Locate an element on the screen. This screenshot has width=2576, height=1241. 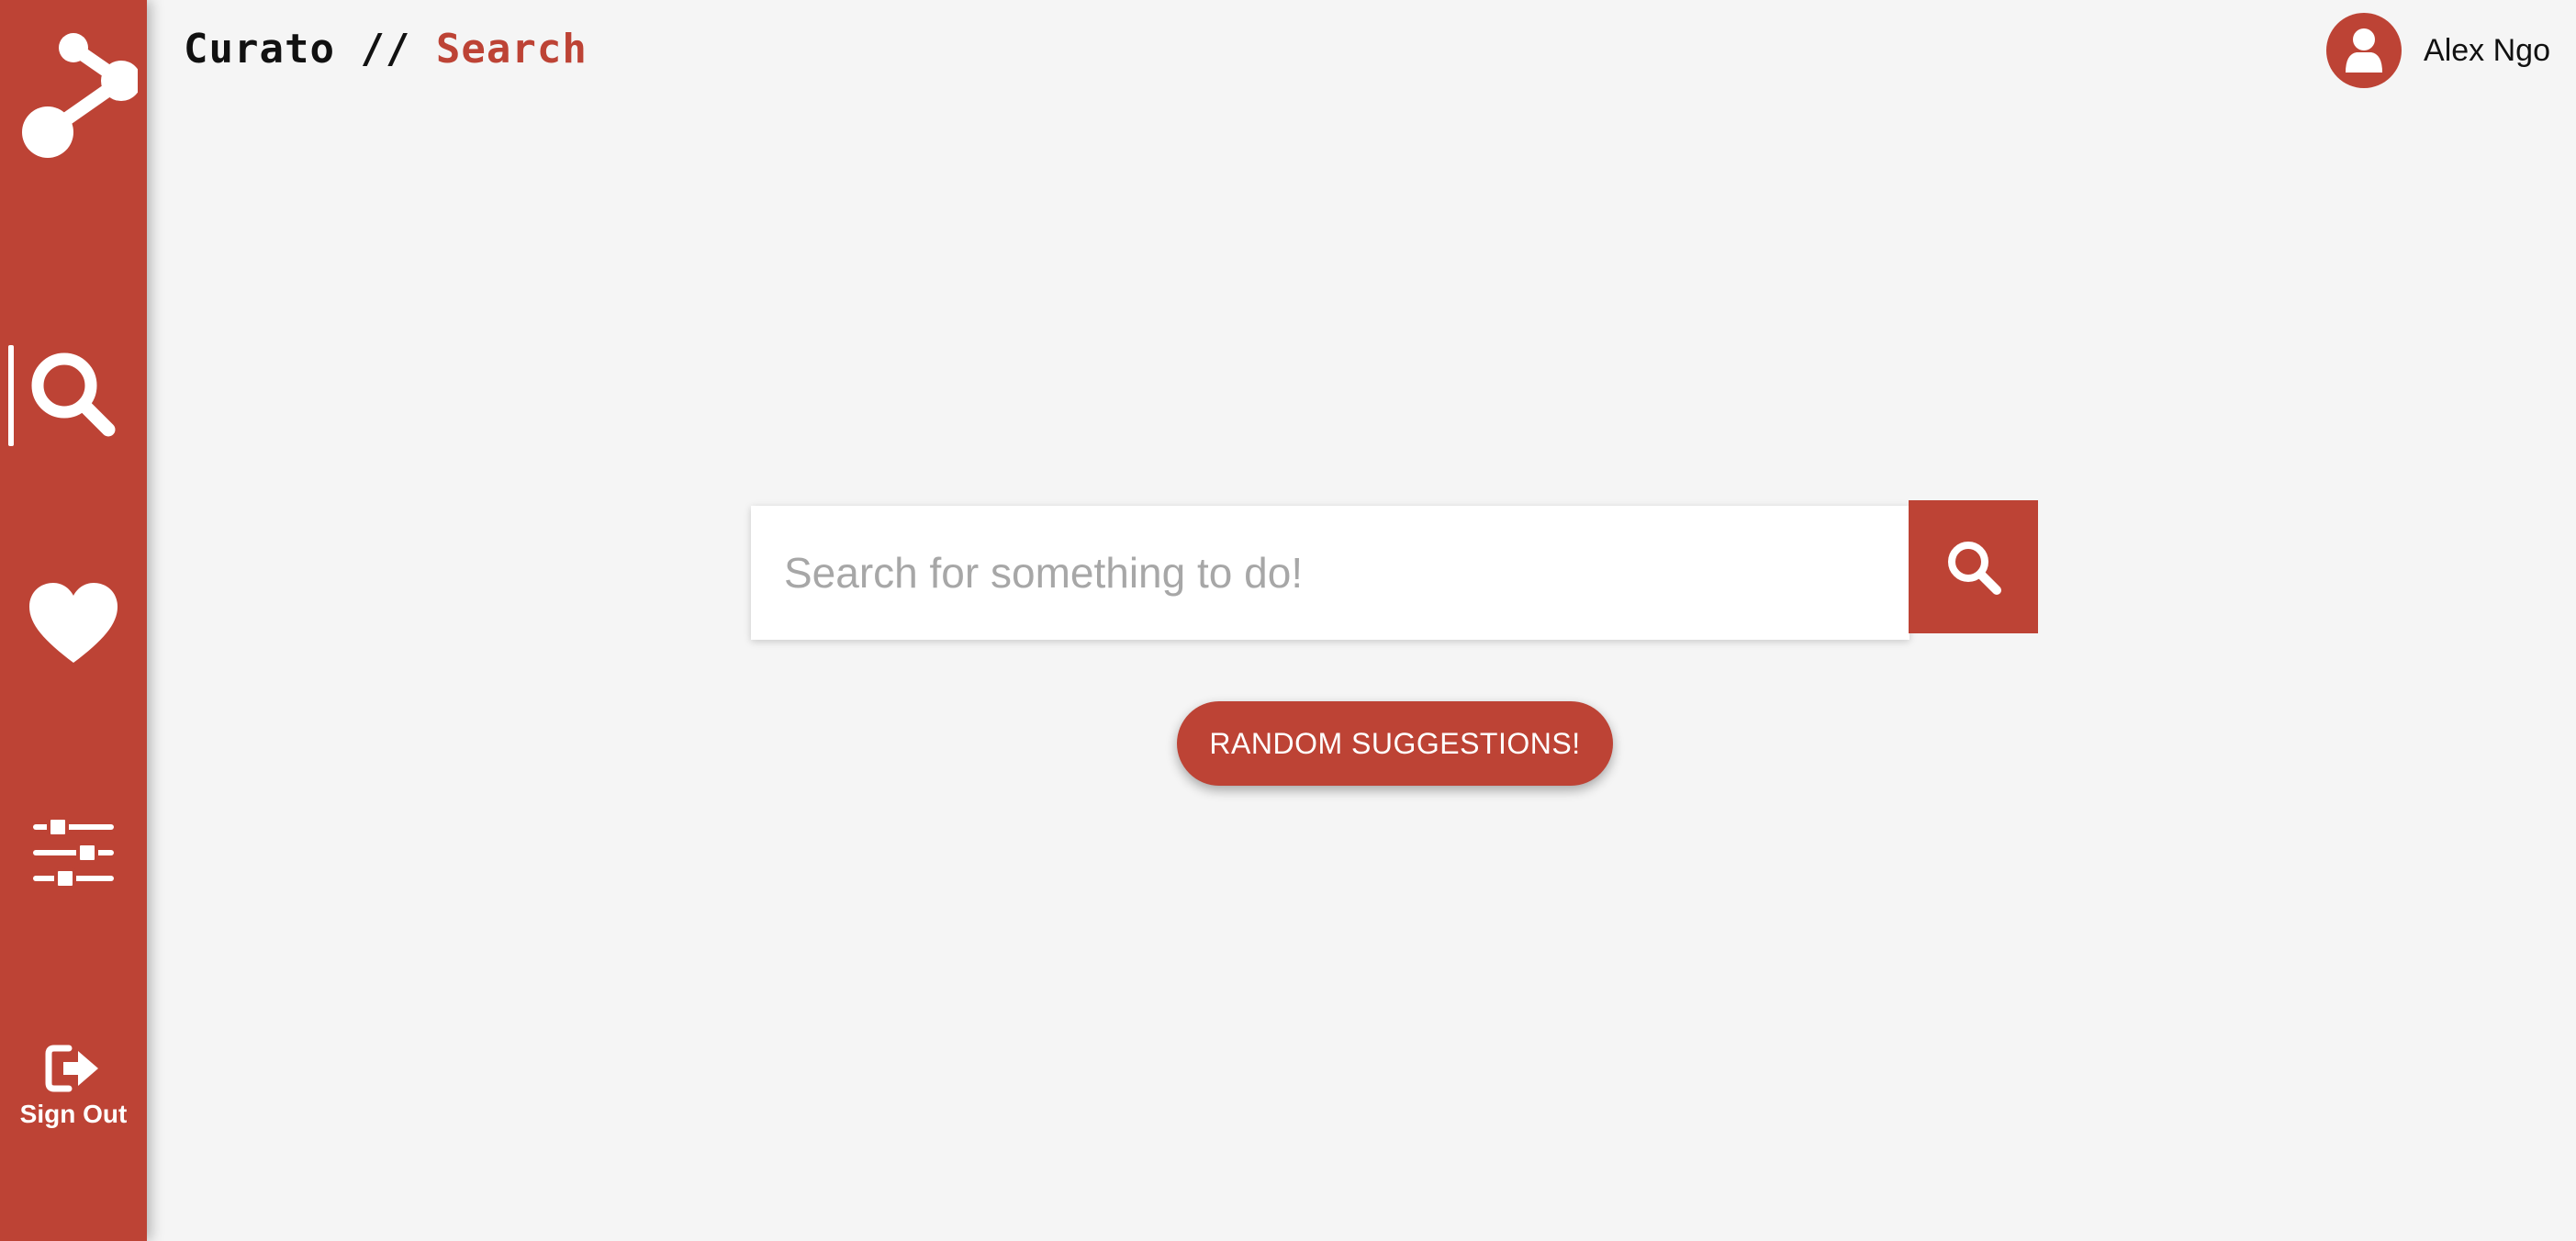
logo-link is located at coordinates (73, 91).